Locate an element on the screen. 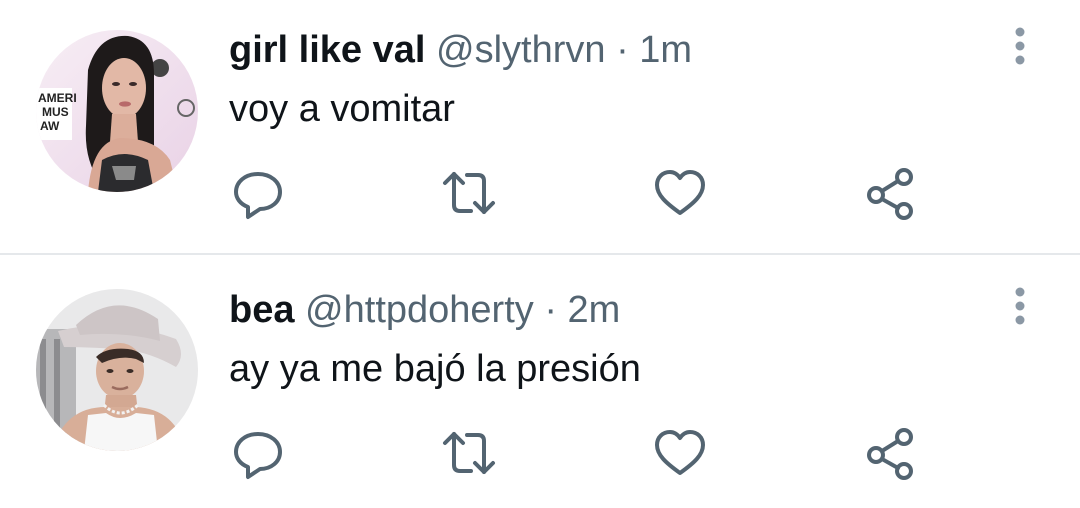 The width and height of the screenshot is (1080, 508). tweet-text: ay ya me bajó la presión is located at coordinates (435, 369).